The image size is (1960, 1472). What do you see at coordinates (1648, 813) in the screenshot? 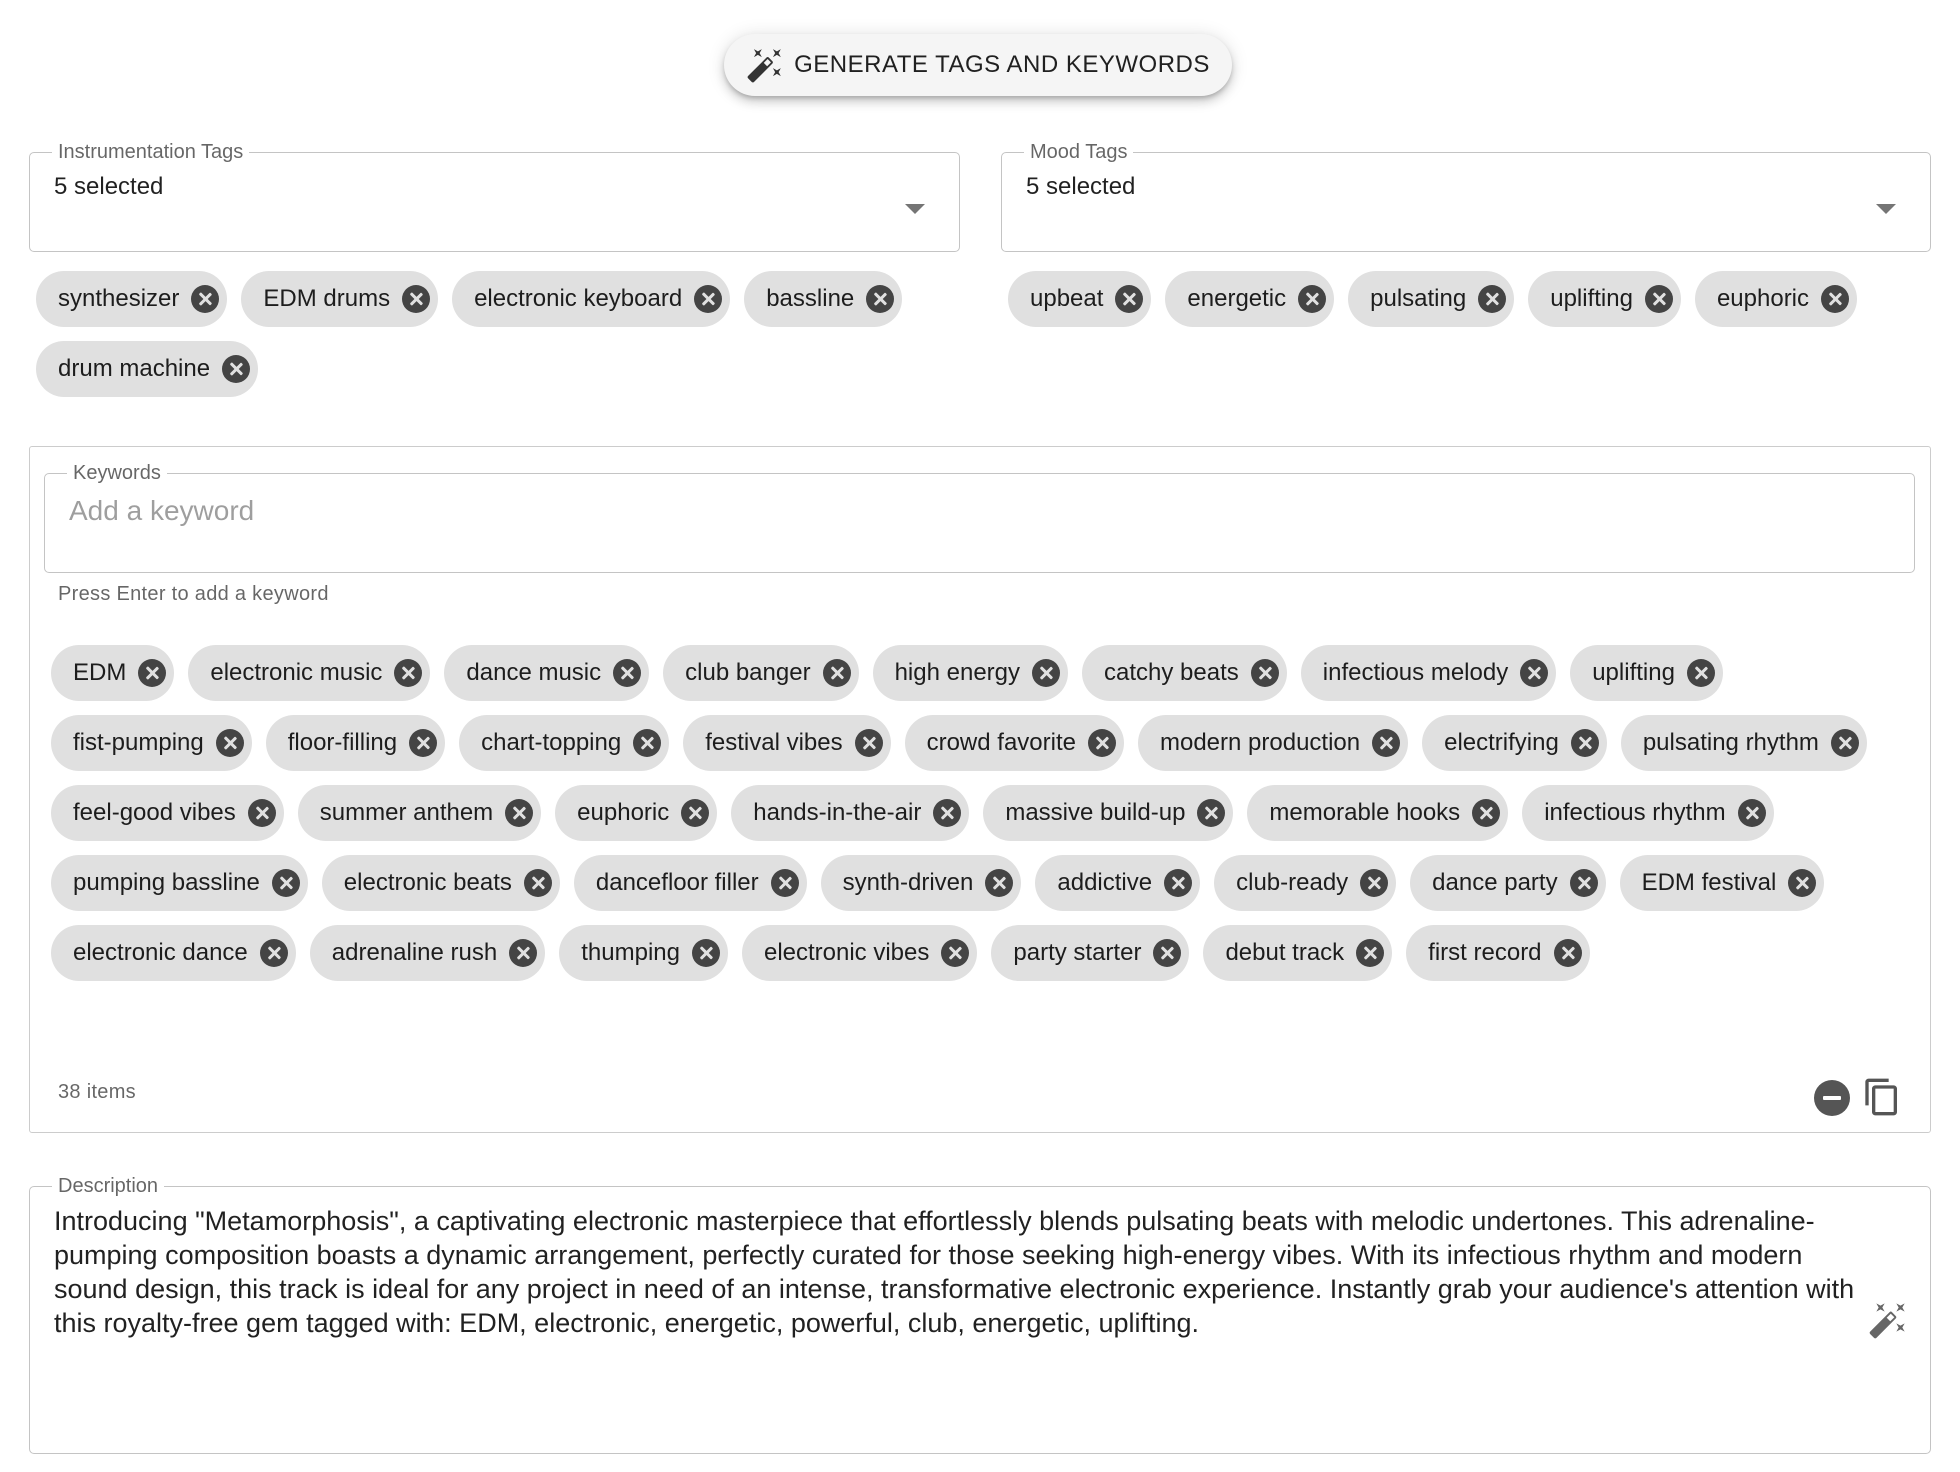
I see `chip: infectious rhythm` at bounding box center [1648, 813].